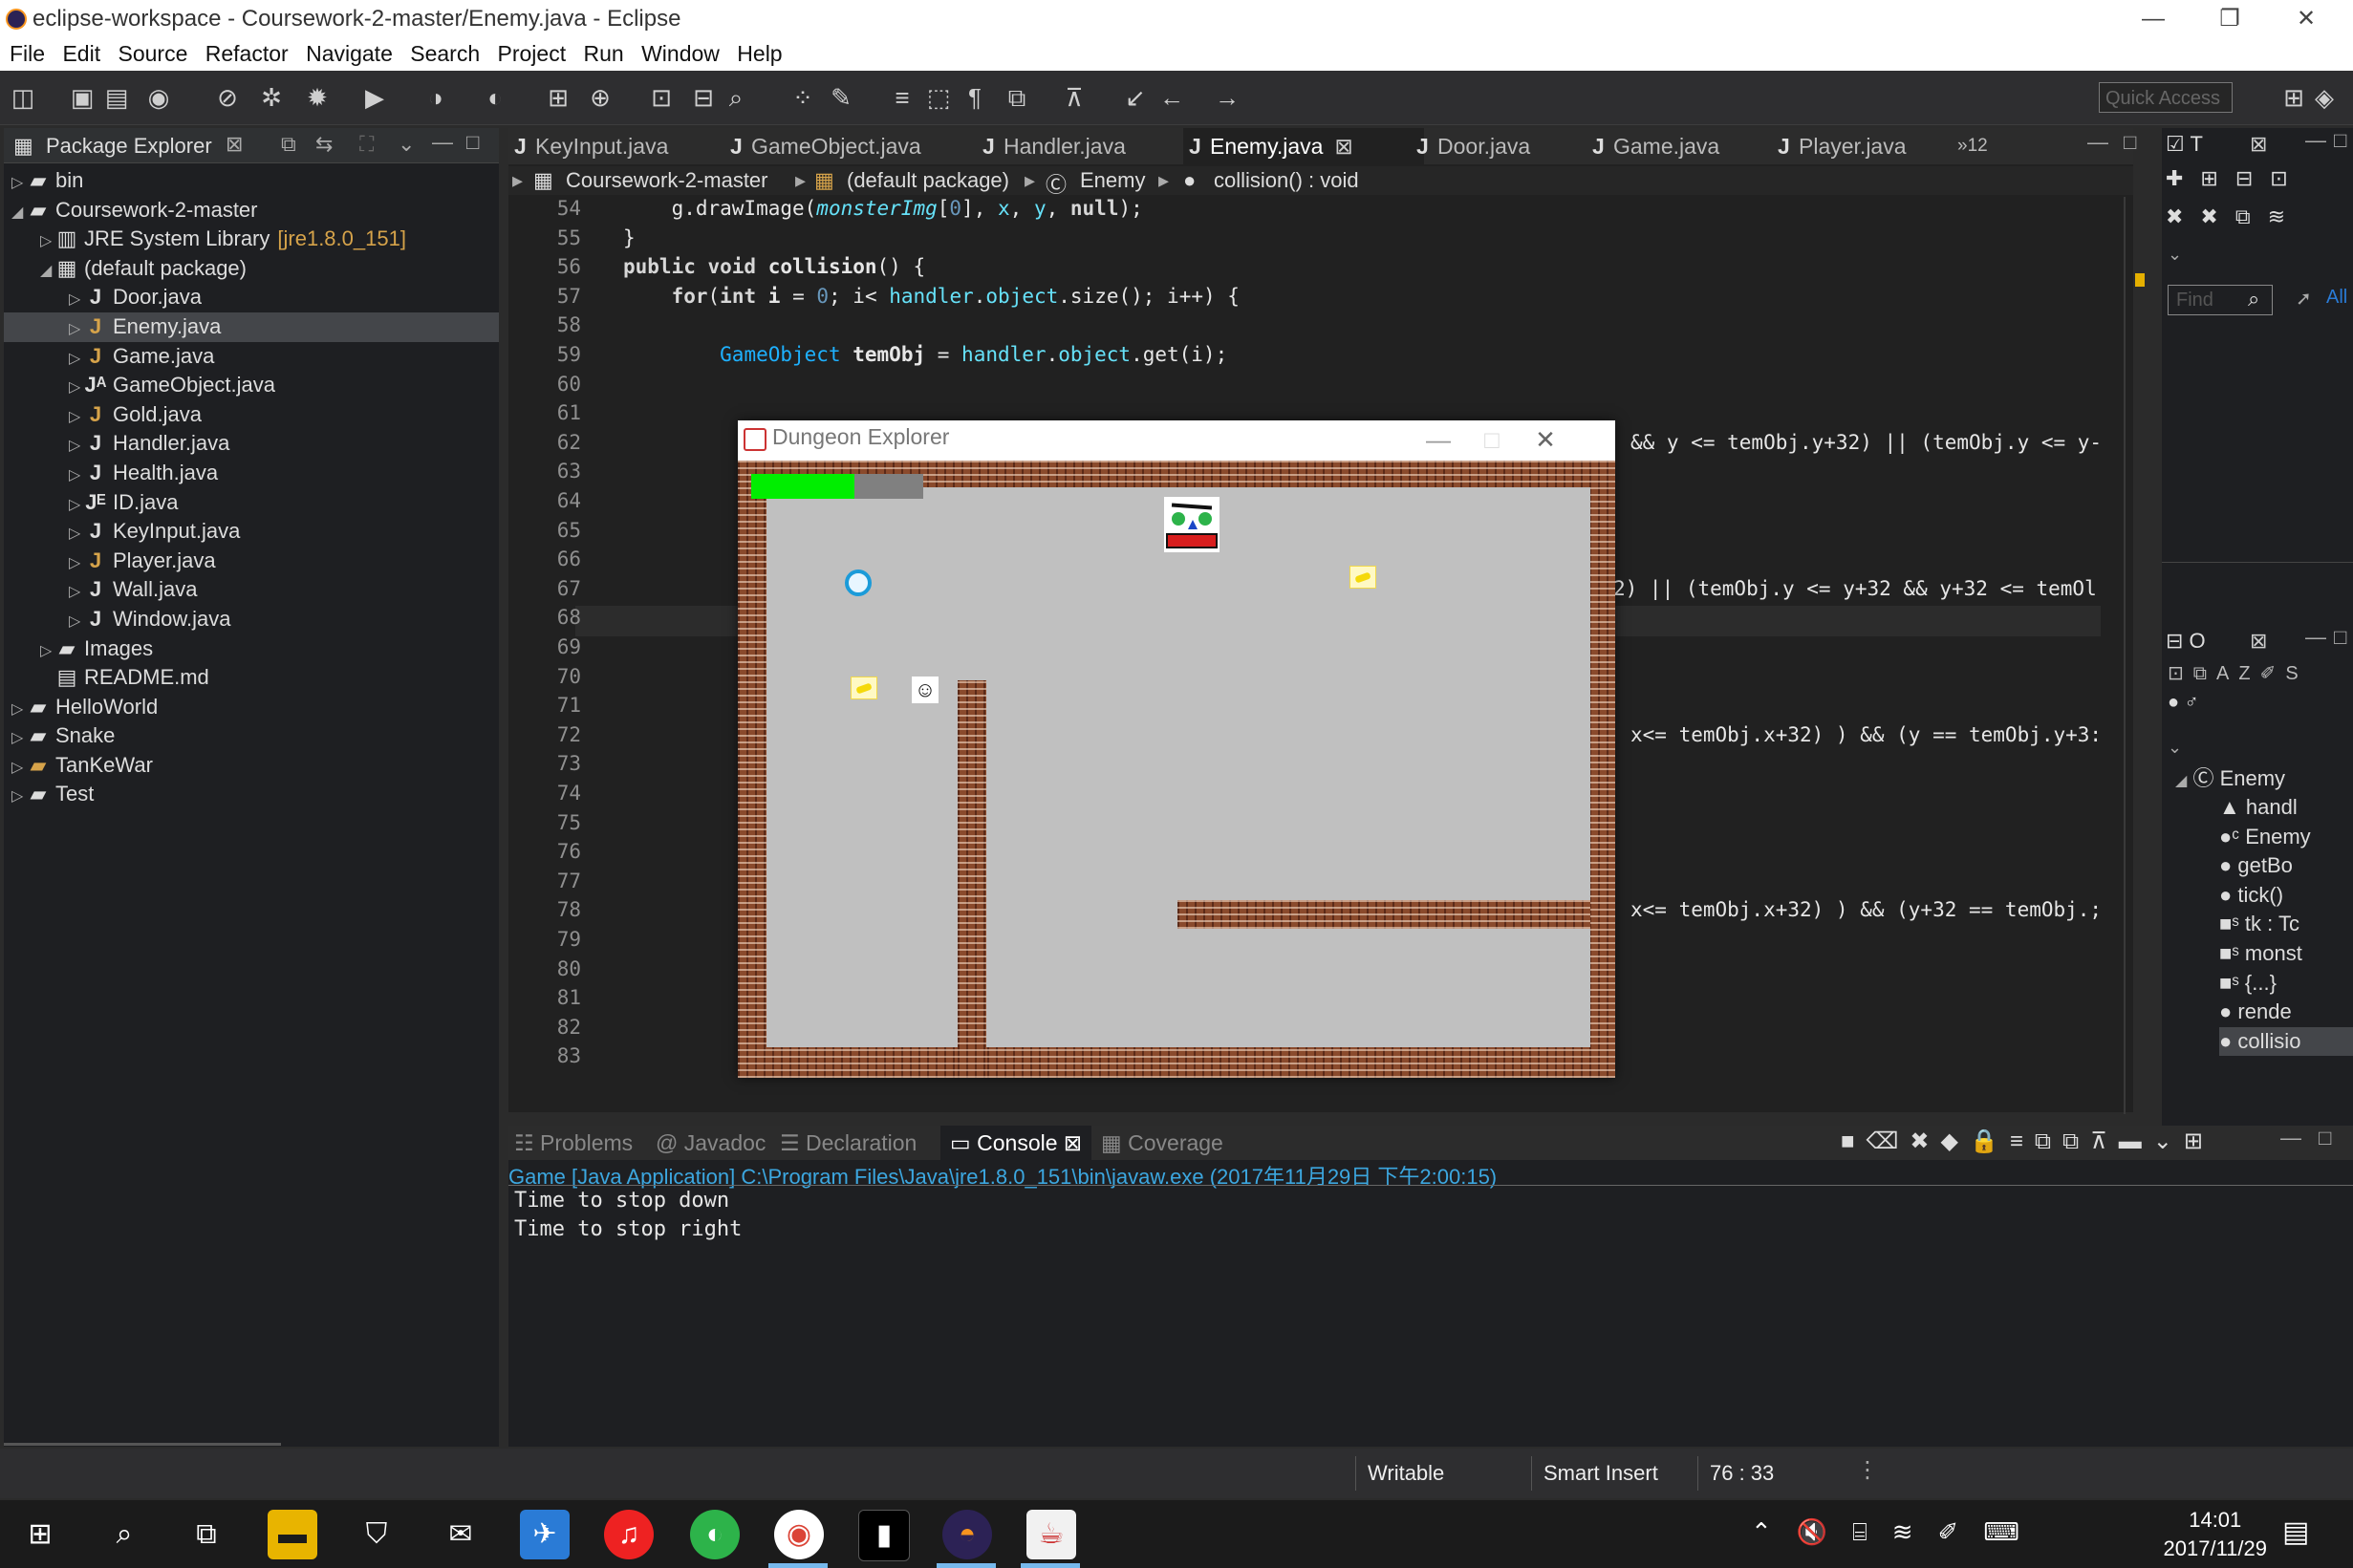  I want to click on maximize-editor-icon: □, so click(2130, 143).